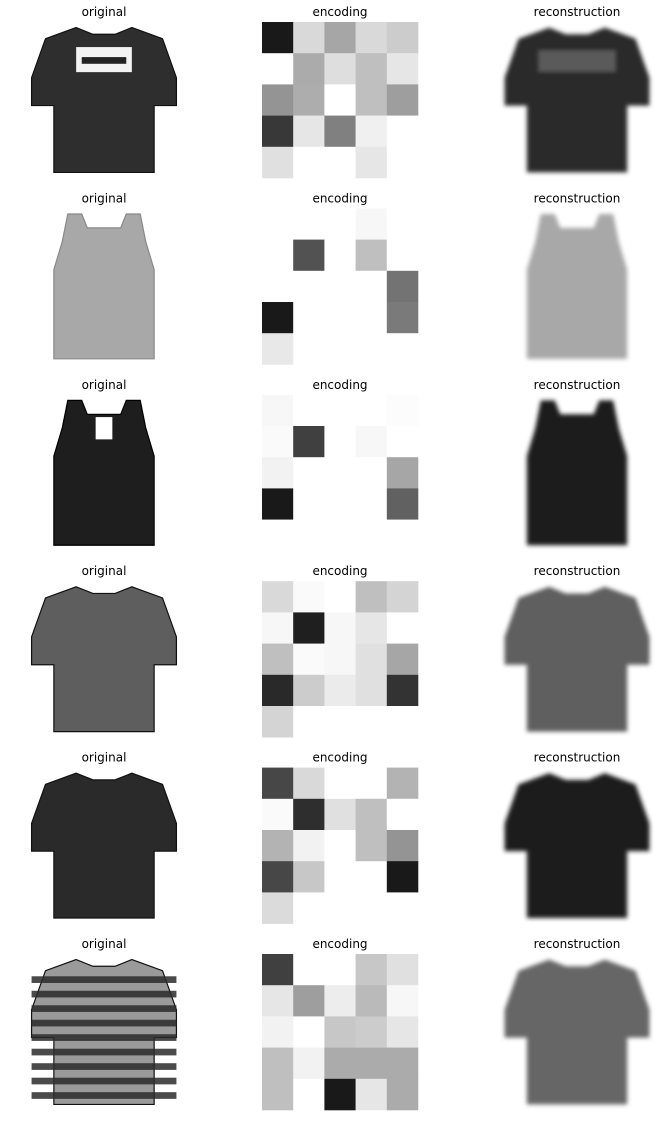  What do you see at coordinates (104, 60) in the screenshot?
I see `print-text` at bounding box center [104, 60].